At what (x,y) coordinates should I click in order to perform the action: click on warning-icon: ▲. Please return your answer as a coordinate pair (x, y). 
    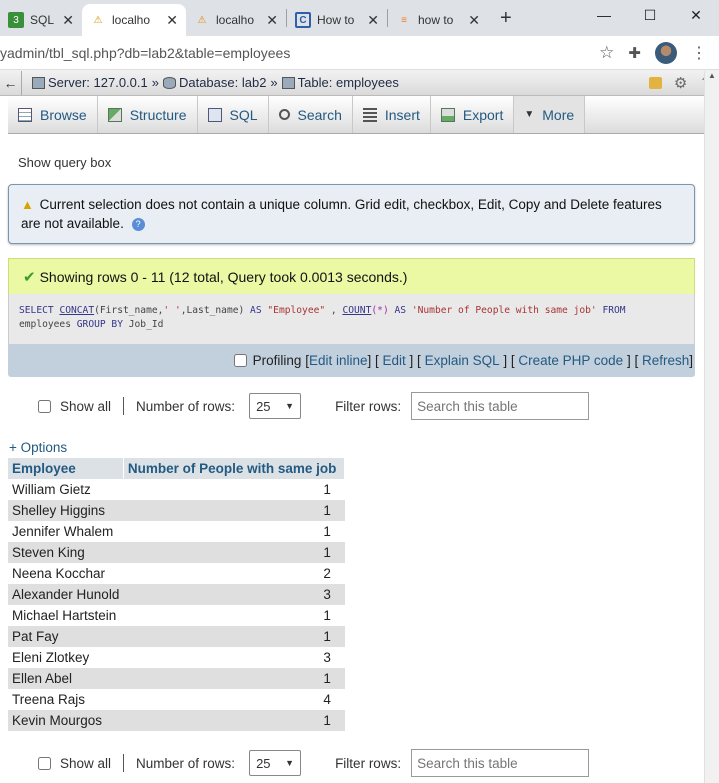
    Looking at the image, I should click on (27, 204).